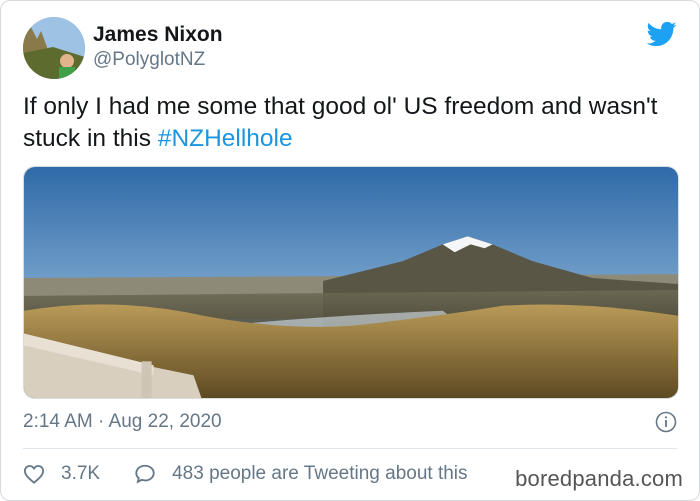 The height and width of the screenshot is (501, 700). What do you see at coordinates (666, 422) in the screenshot?
I see `info-icon` at bounding box center [666, 422].